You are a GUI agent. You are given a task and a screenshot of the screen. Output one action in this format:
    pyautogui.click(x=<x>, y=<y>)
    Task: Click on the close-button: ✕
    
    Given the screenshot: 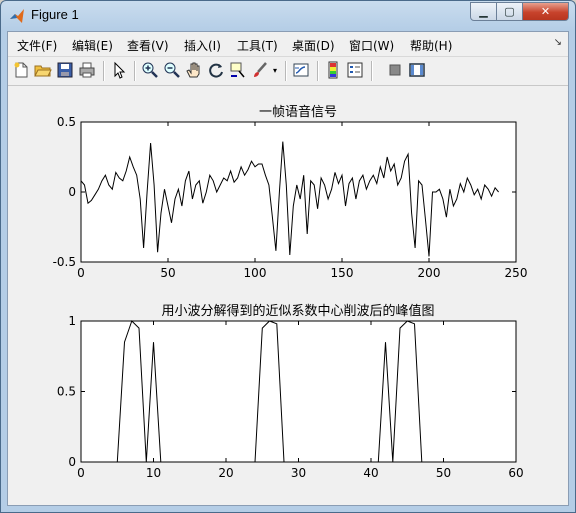 What is the action you would take?
    pyautogui.click(x=546, y=11)
    